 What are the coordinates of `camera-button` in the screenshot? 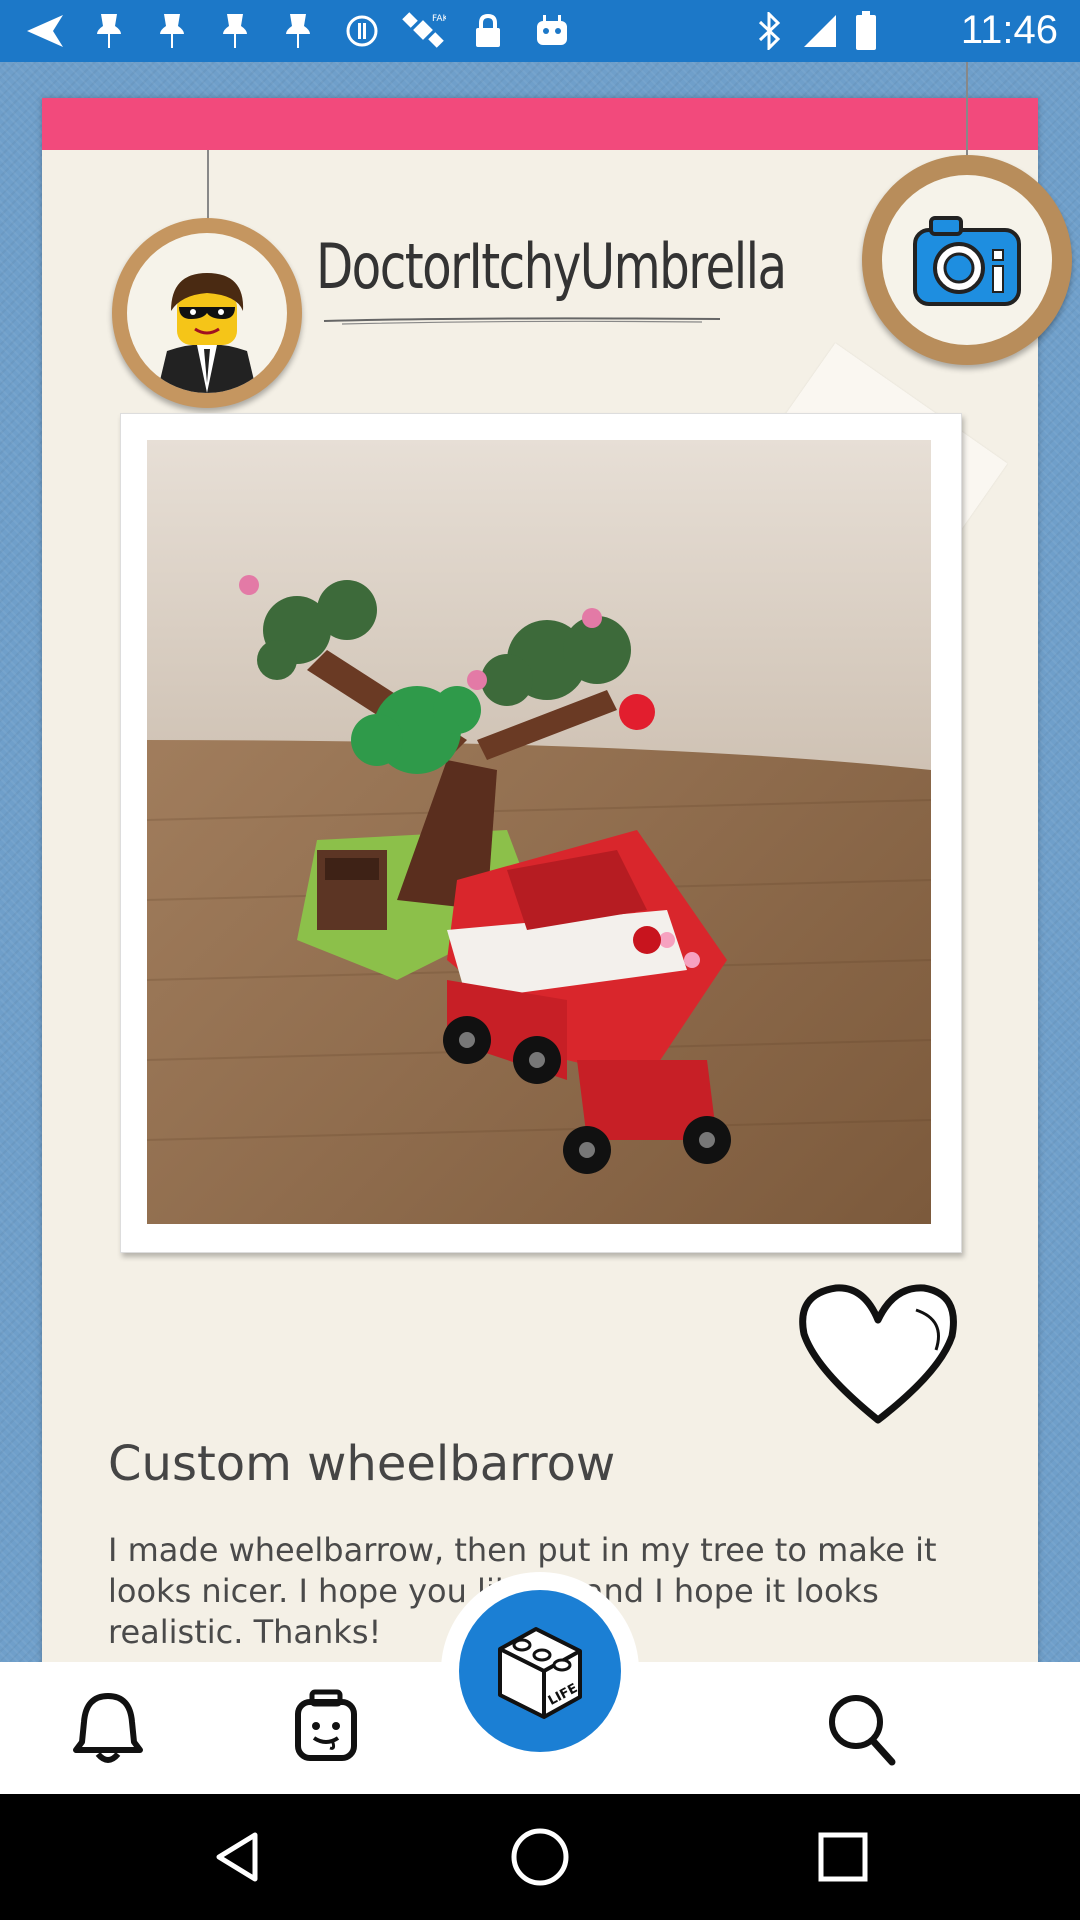 It's located at (967, 260).